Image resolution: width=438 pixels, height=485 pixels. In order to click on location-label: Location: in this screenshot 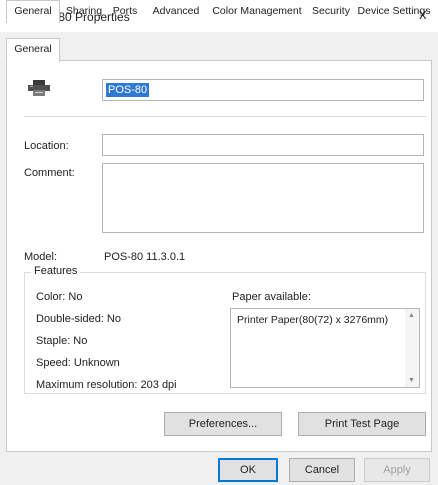, I will do `click(46, 146)`.